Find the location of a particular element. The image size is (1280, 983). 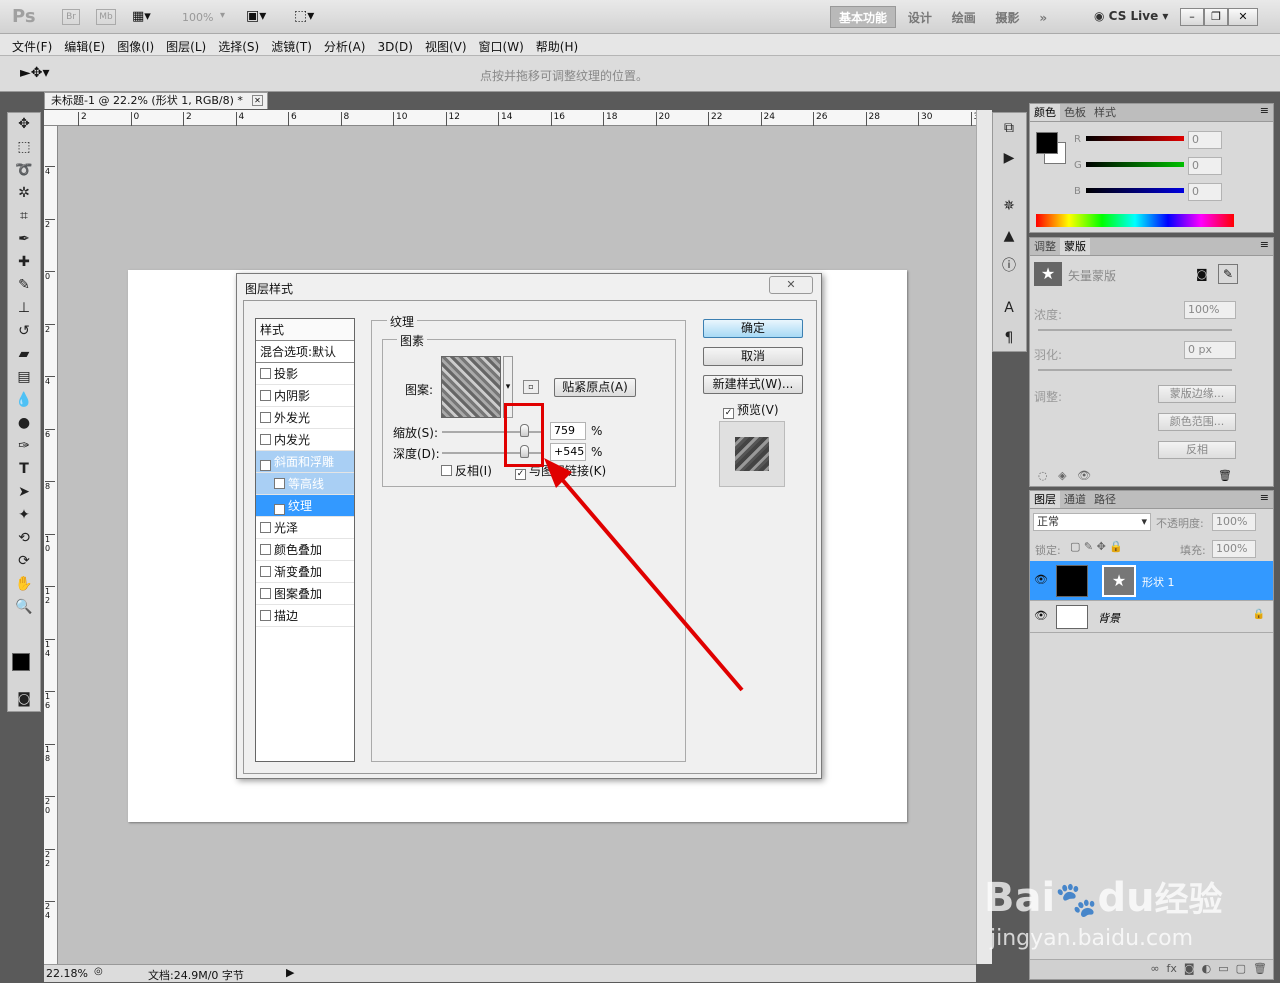

quick-select-tool-icon: ✲ is located at coordinates (24, 193).